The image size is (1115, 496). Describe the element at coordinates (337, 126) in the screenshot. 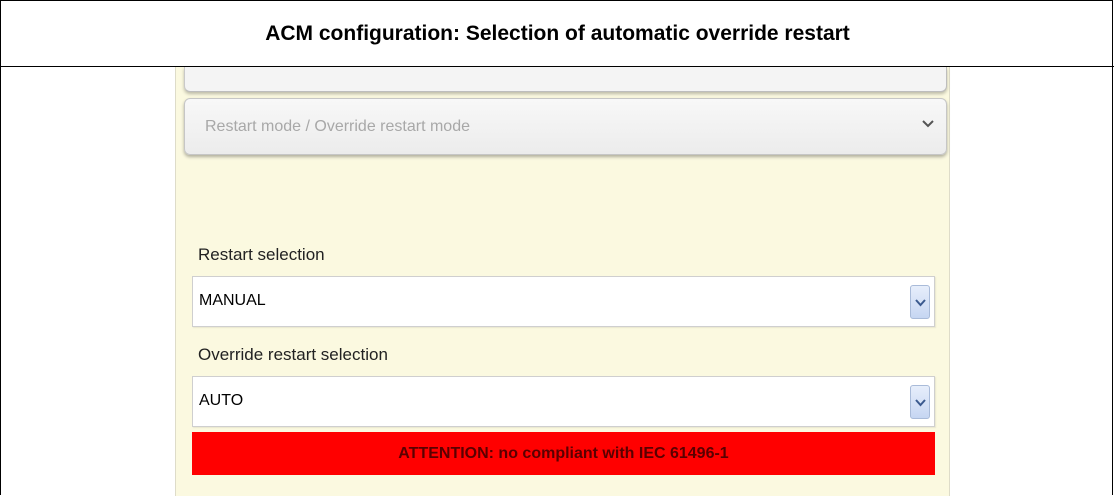

I see `accordion-label: Restart mode / Override restart mode` at that location.